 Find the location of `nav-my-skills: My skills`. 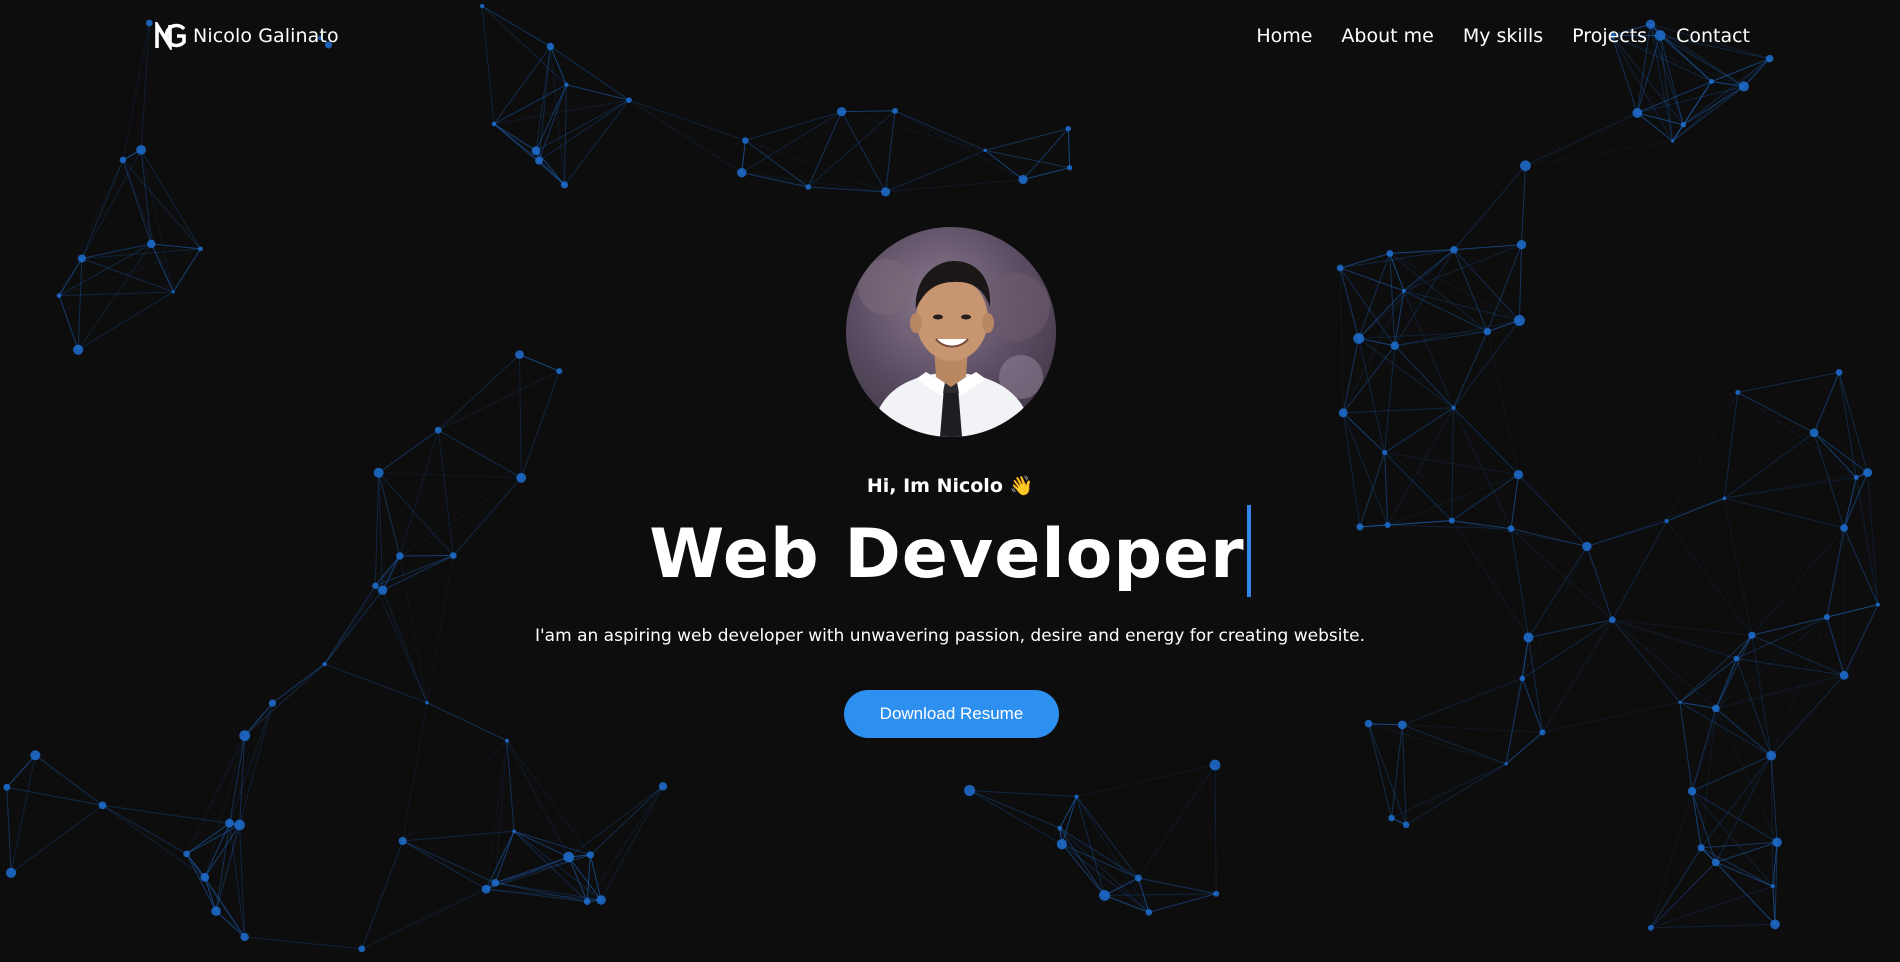

nav-my-skills: My skills is located at coordinates (1503, 36).